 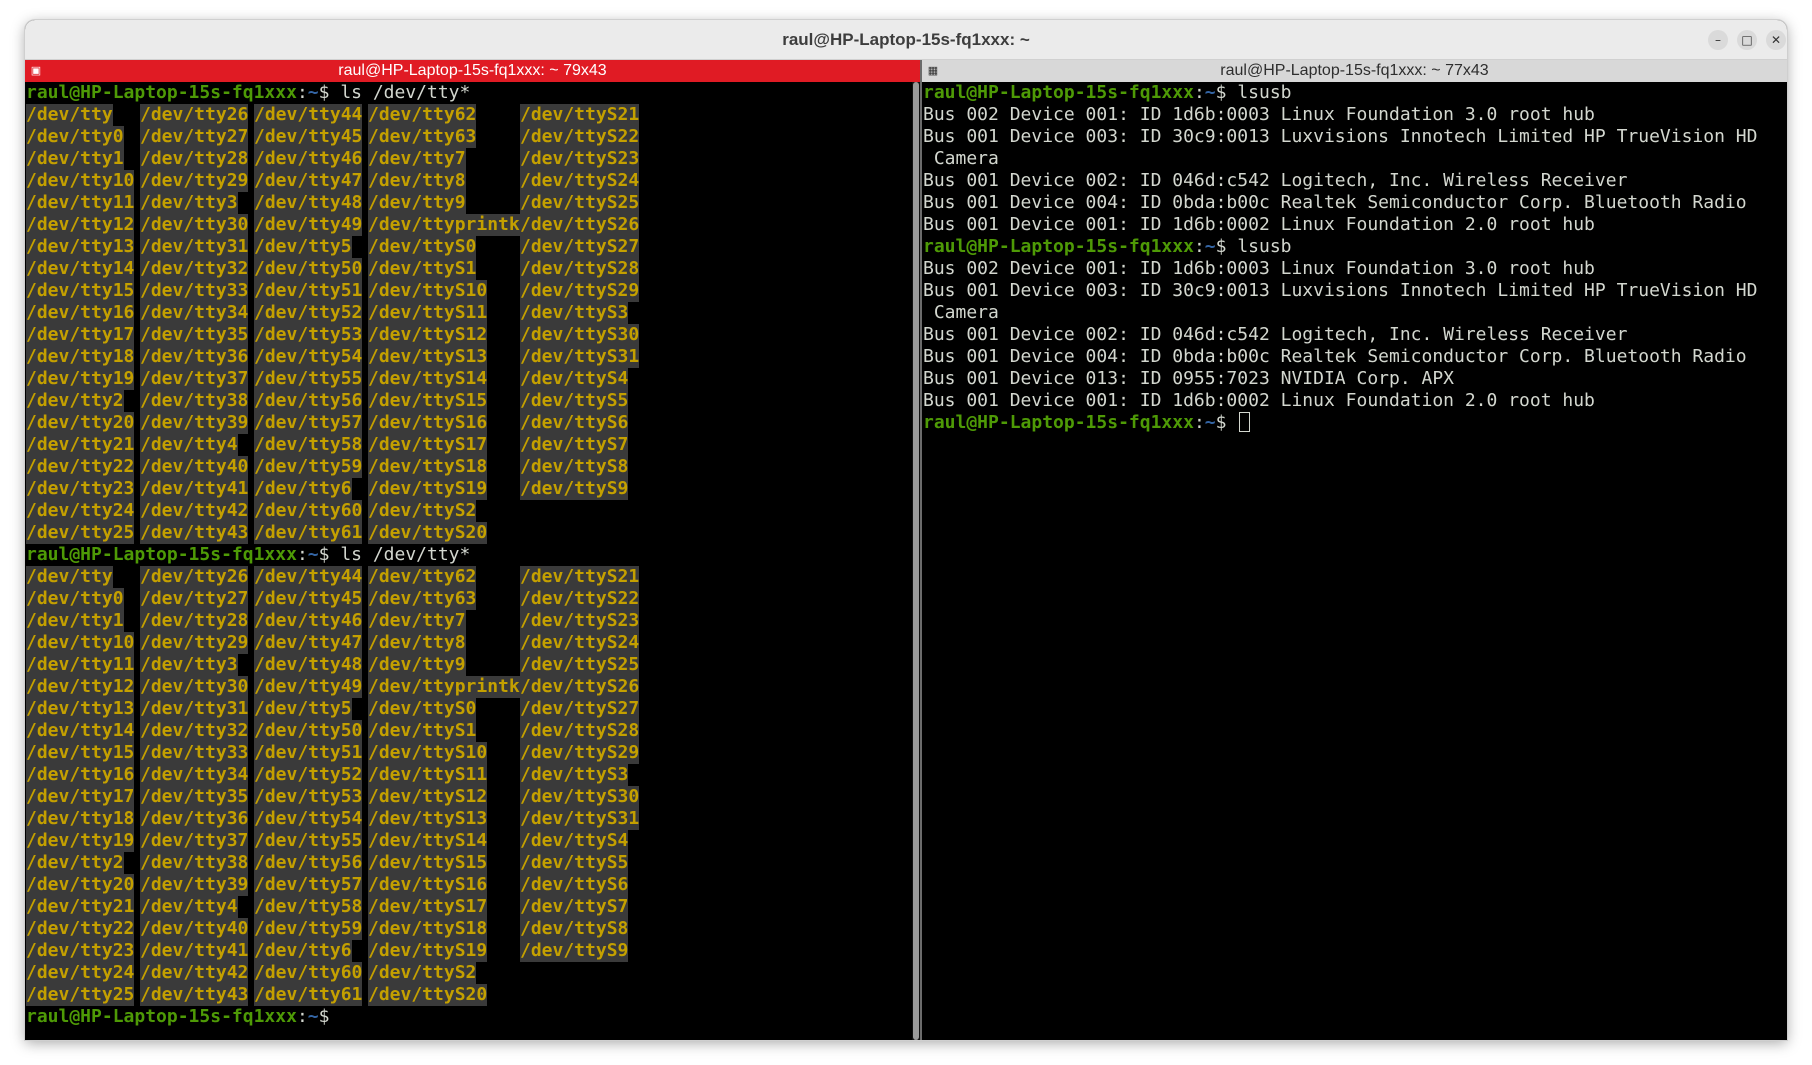 What do you see at coordinates (302, 554) in the screenshot?
I see `prompt-colon: :` at bounding box center [302, 554].